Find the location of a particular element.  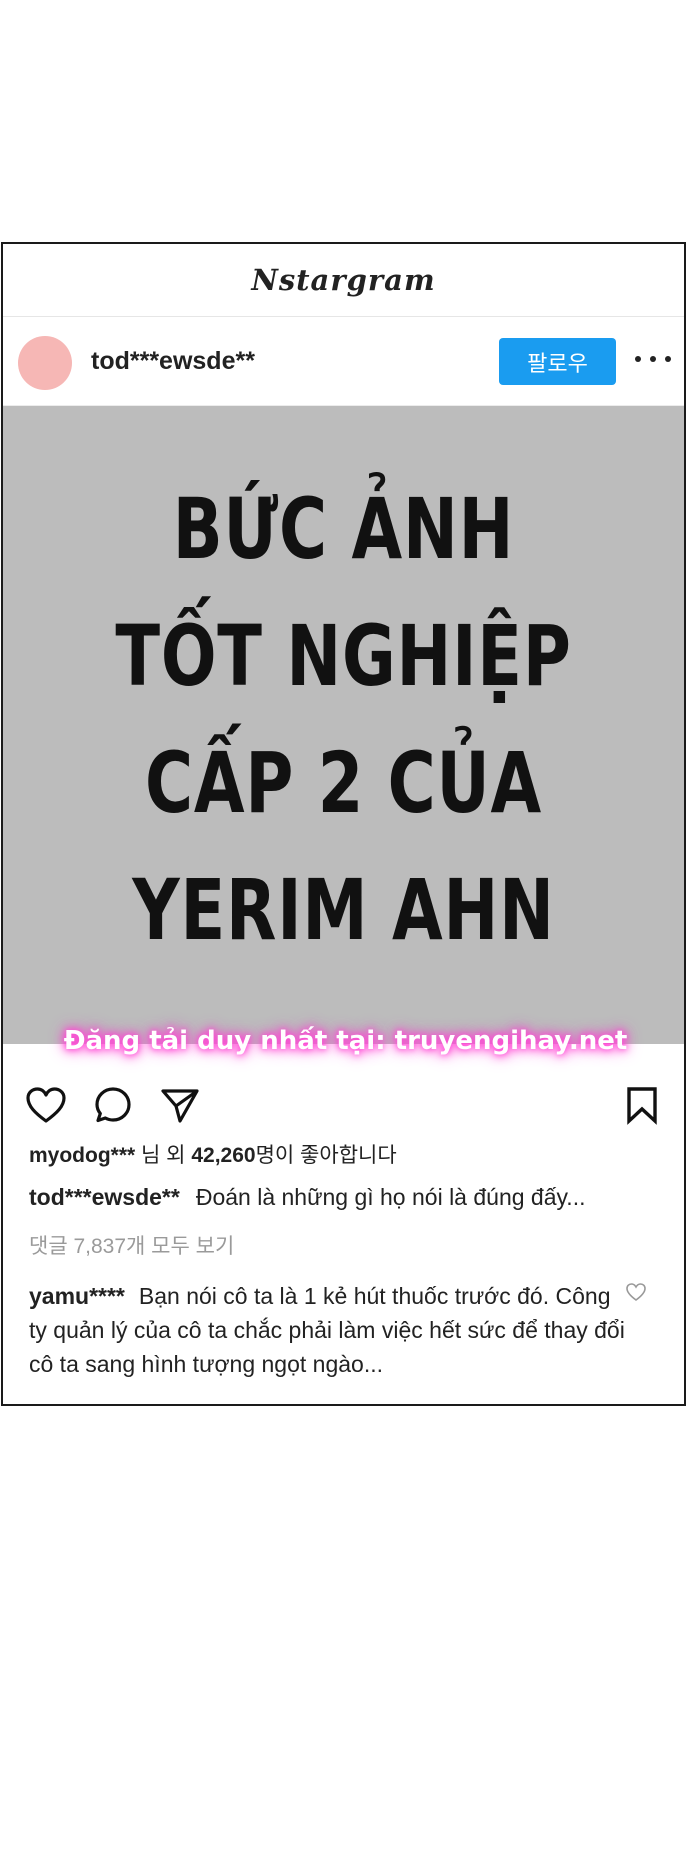

avatar is located at coordinates (45, 363).